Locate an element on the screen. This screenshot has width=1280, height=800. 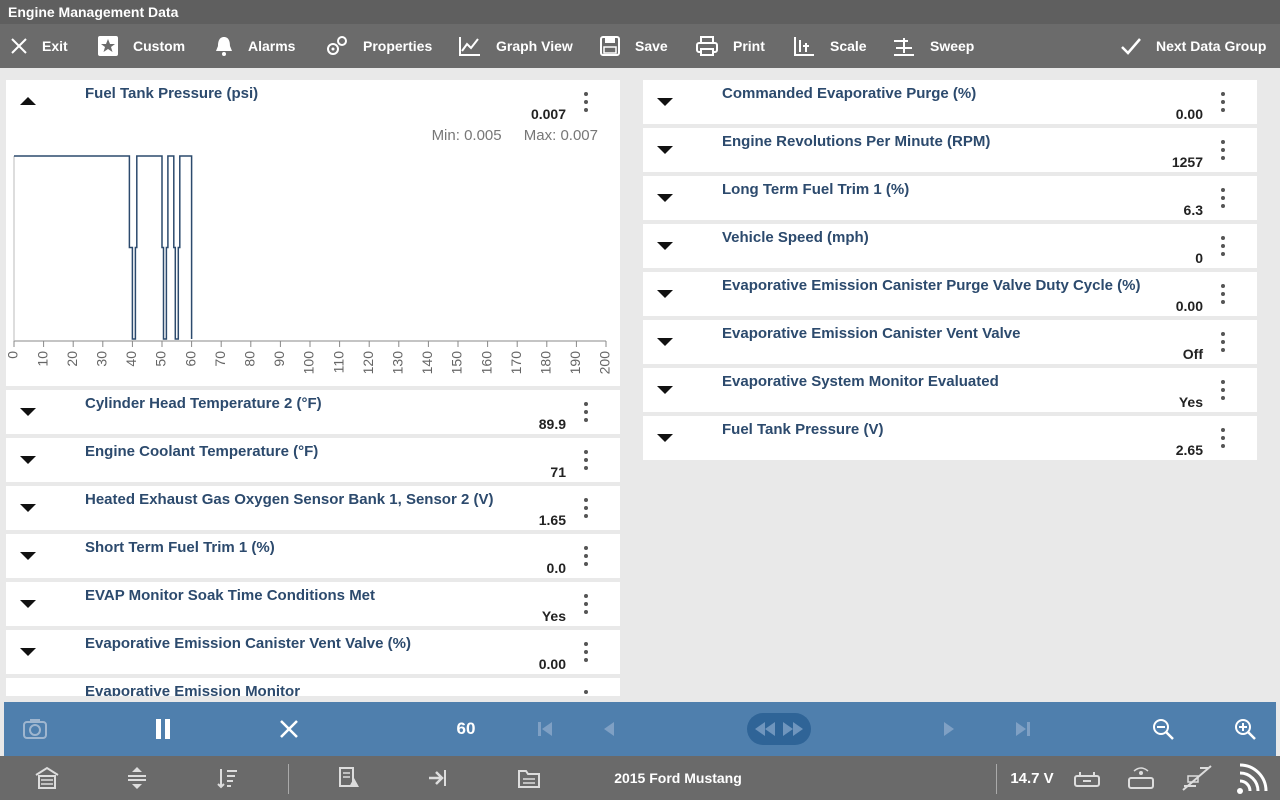
home-button is located at coordinates (47, 778).